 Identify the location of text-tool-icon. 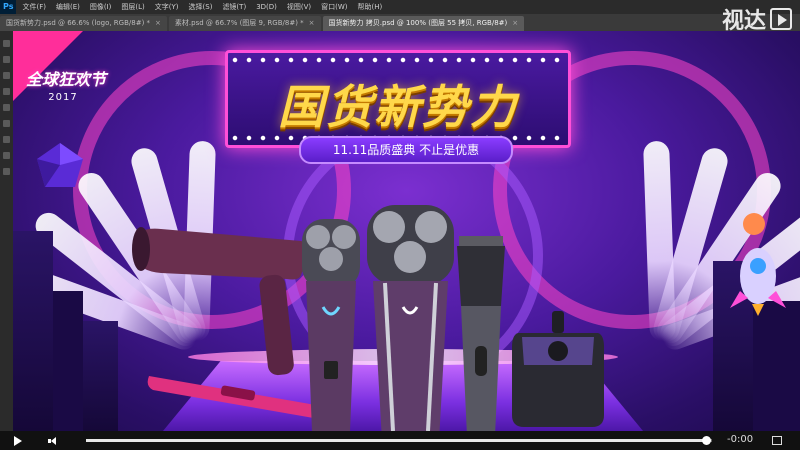
(6, 139).